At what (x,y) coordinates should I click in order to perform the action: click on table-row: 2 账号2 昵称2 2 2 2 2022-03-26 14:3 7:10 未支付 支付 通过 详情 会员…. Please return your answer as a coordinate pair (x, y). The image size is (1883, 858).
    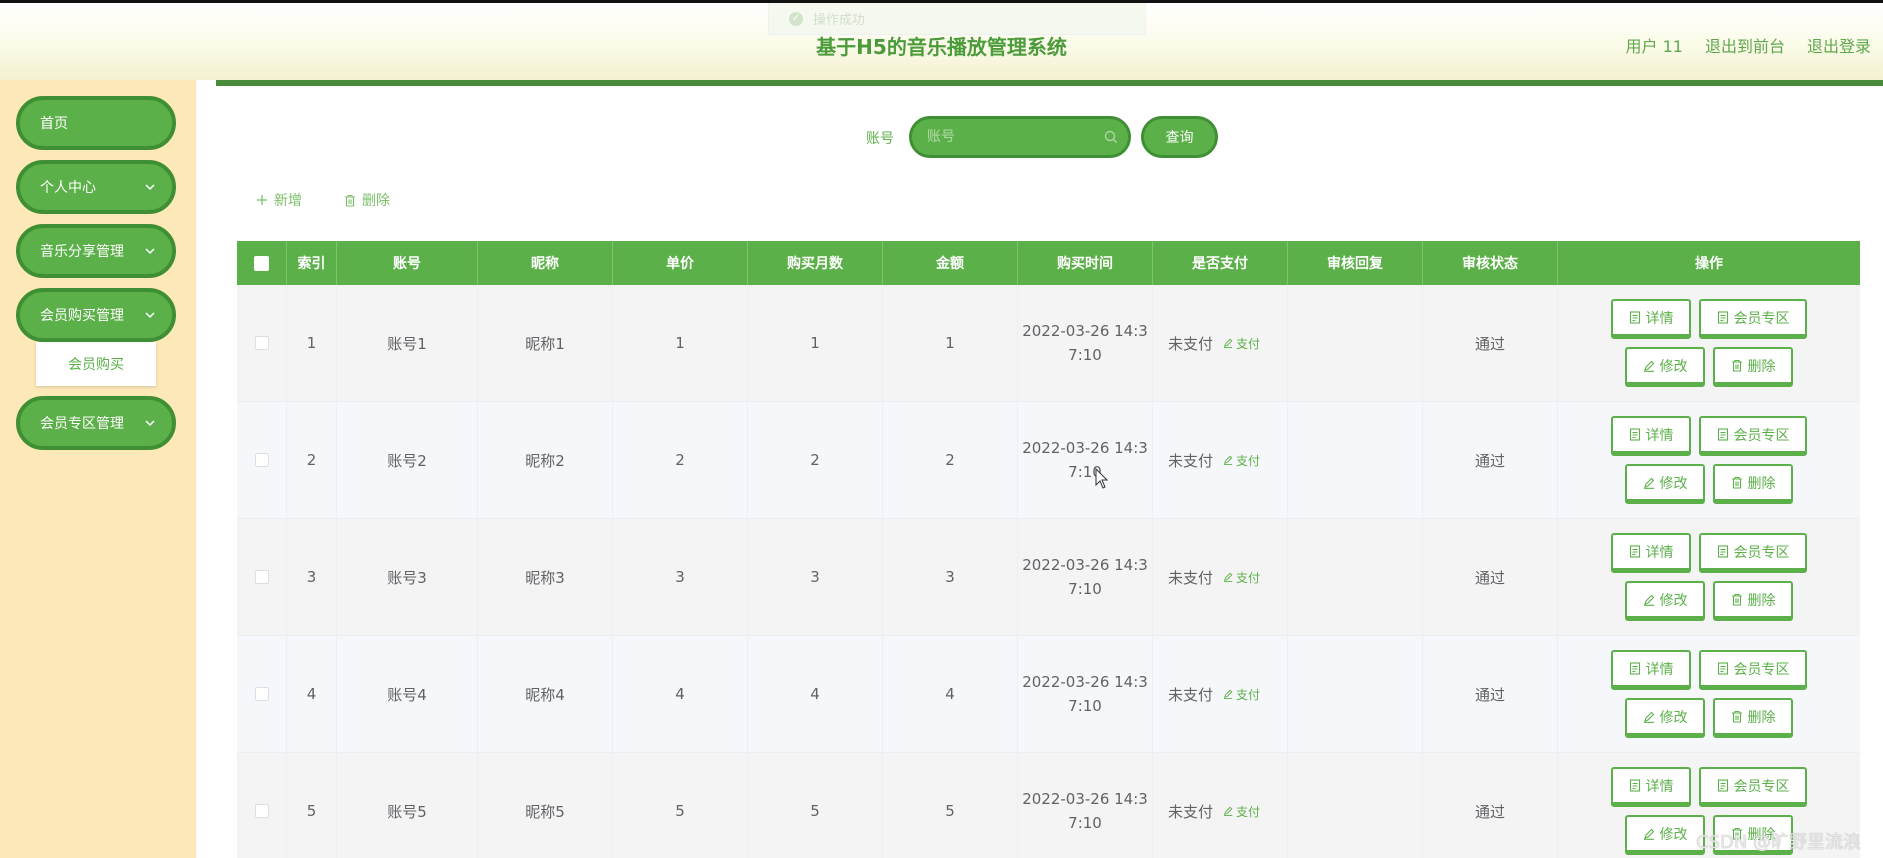
    Looking at the image, I should click on (1048, 460).